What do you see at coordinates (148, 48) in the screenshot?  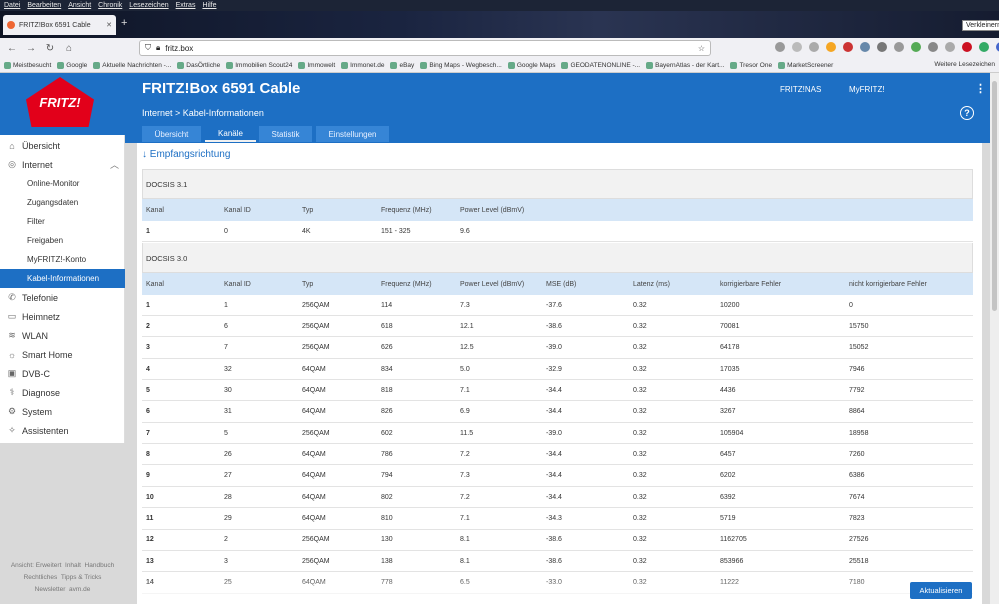 I see `shield-icon: ⛉` at bounding box center [148, 48].